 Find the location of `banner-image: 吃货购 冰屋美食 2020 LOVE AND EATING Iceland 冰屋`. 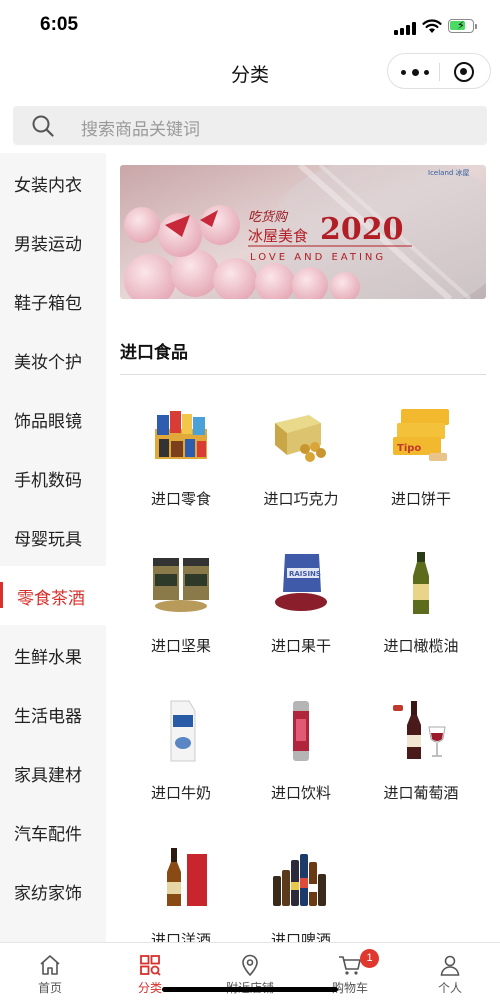

banner-image: 吃货购 冰屋美食 2020 LOVE AND EATING Iceland 冰屋 is located at coordinates (303, 232).